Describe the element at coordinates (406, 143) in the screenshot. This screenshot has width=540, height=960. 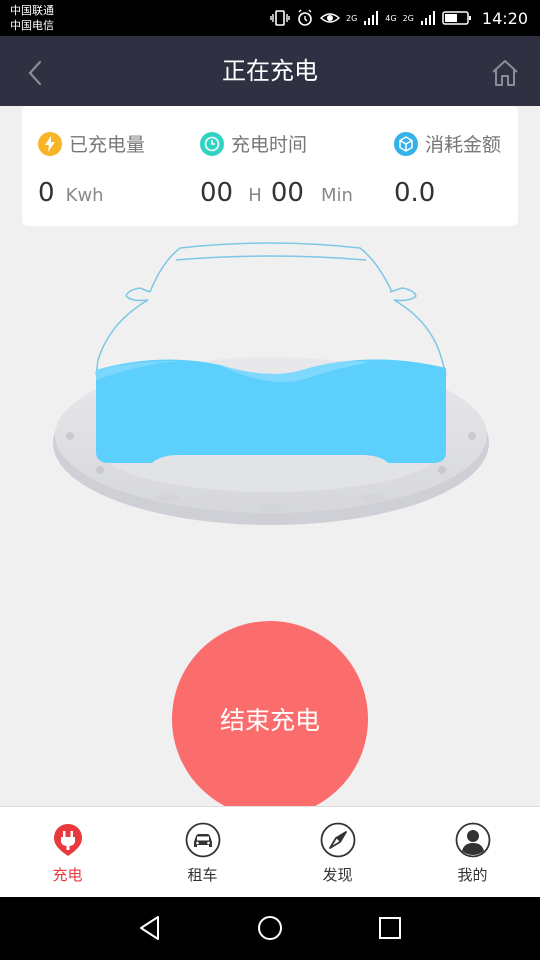
I see `cube-icon` at that location.